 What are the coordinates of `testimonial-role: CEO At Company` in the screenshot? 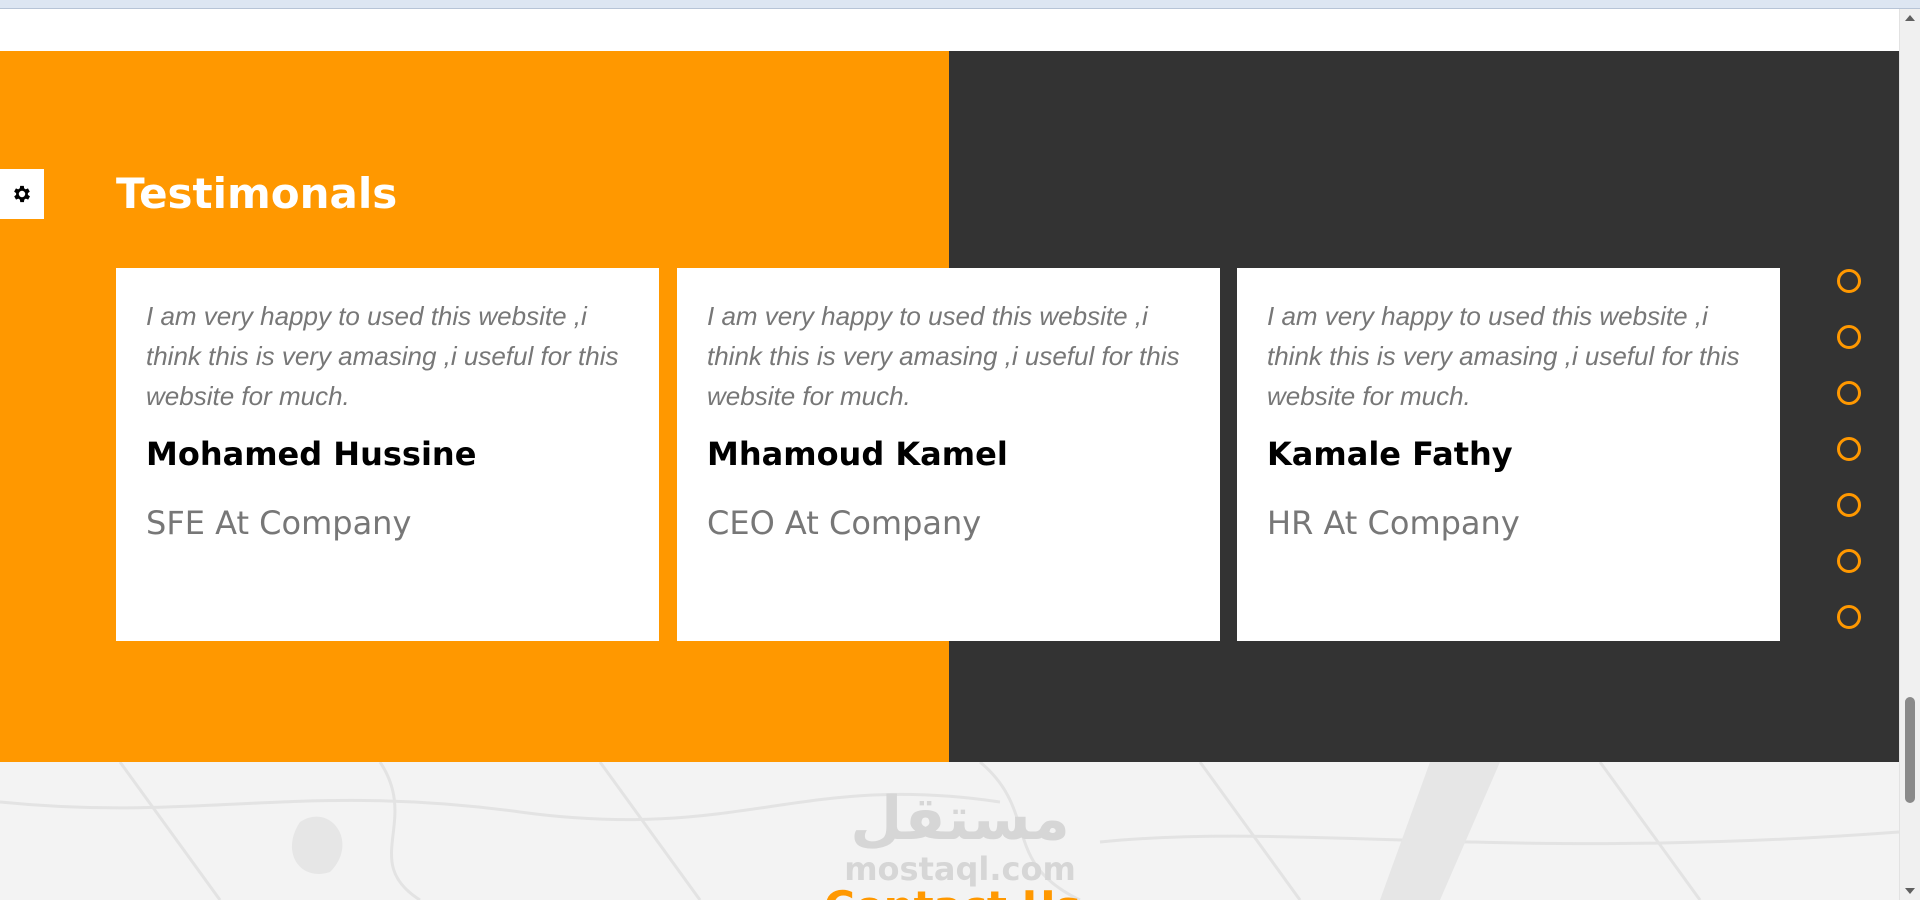 It's located at (844, 523).